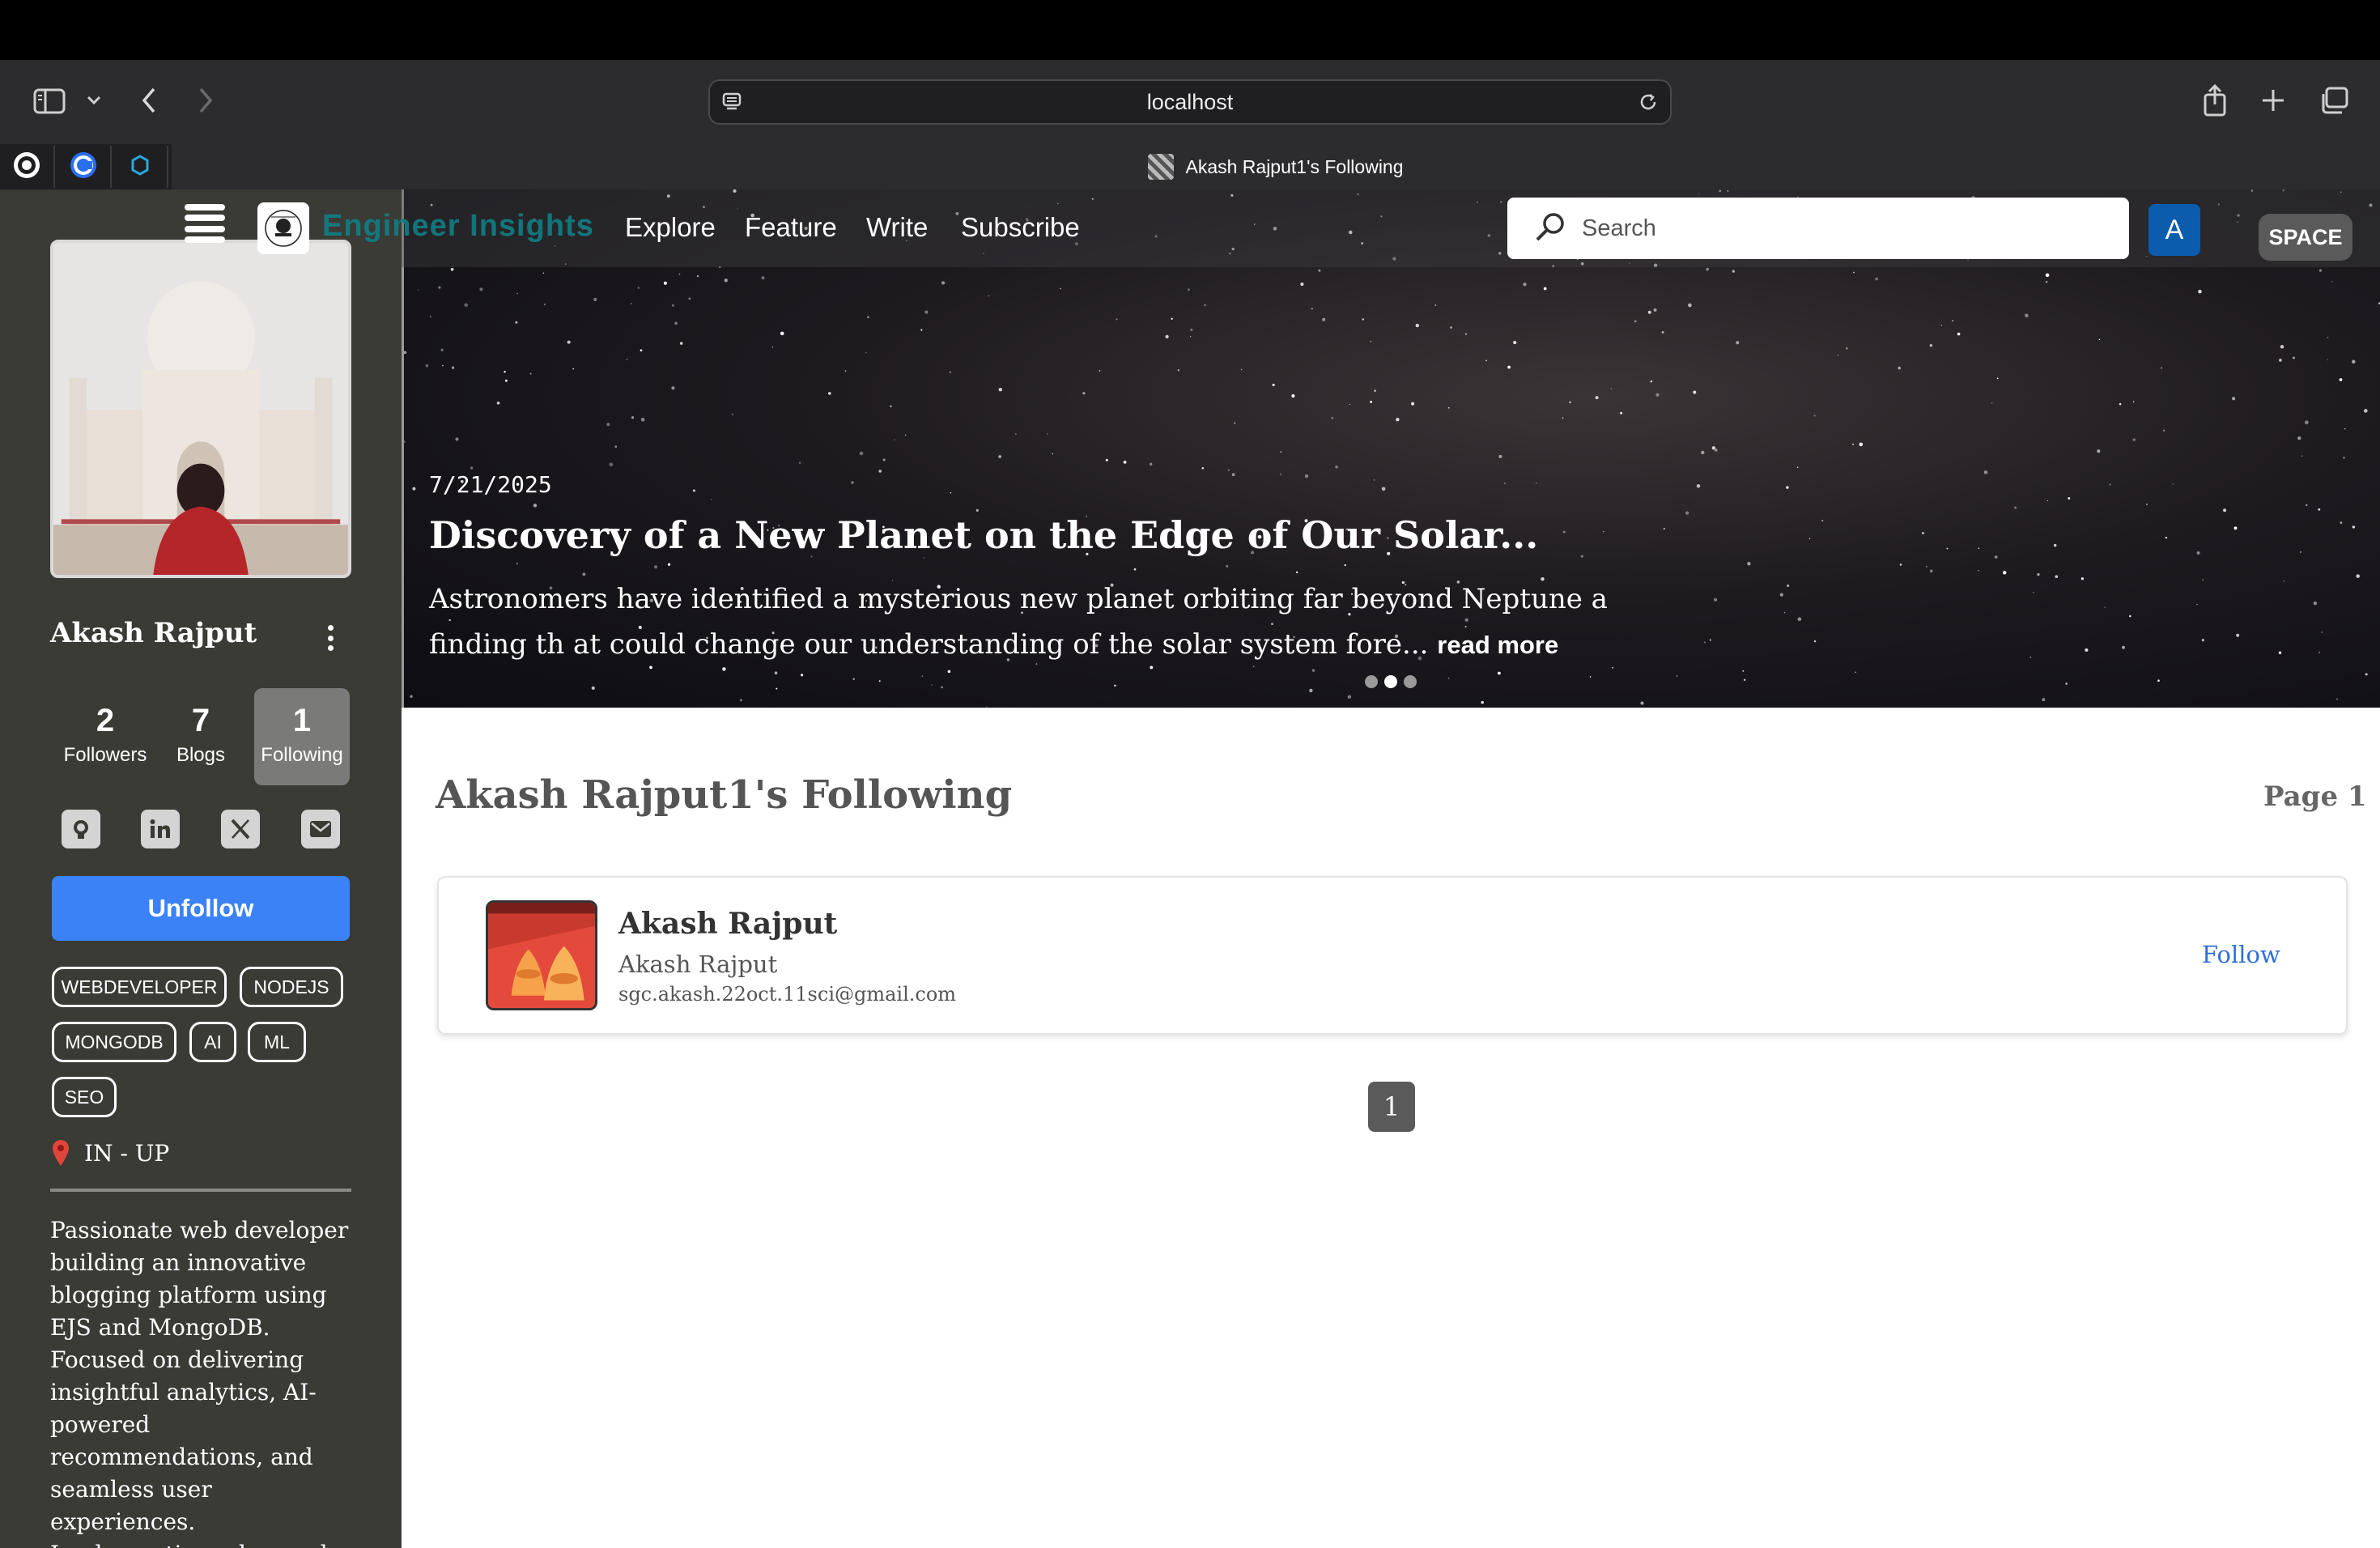 This screenshot has width=2380, height=1548. Describe the element at coordinates (330, 638) in the screenshot. I see `more-options-icon` at that location.